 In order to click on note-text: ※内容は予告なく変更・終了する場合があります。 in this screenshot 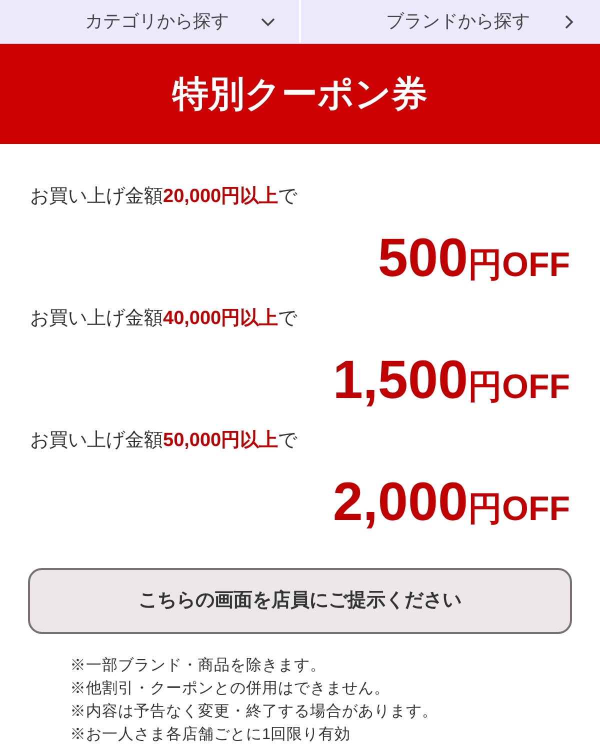, I will do `click(254, 712)`.